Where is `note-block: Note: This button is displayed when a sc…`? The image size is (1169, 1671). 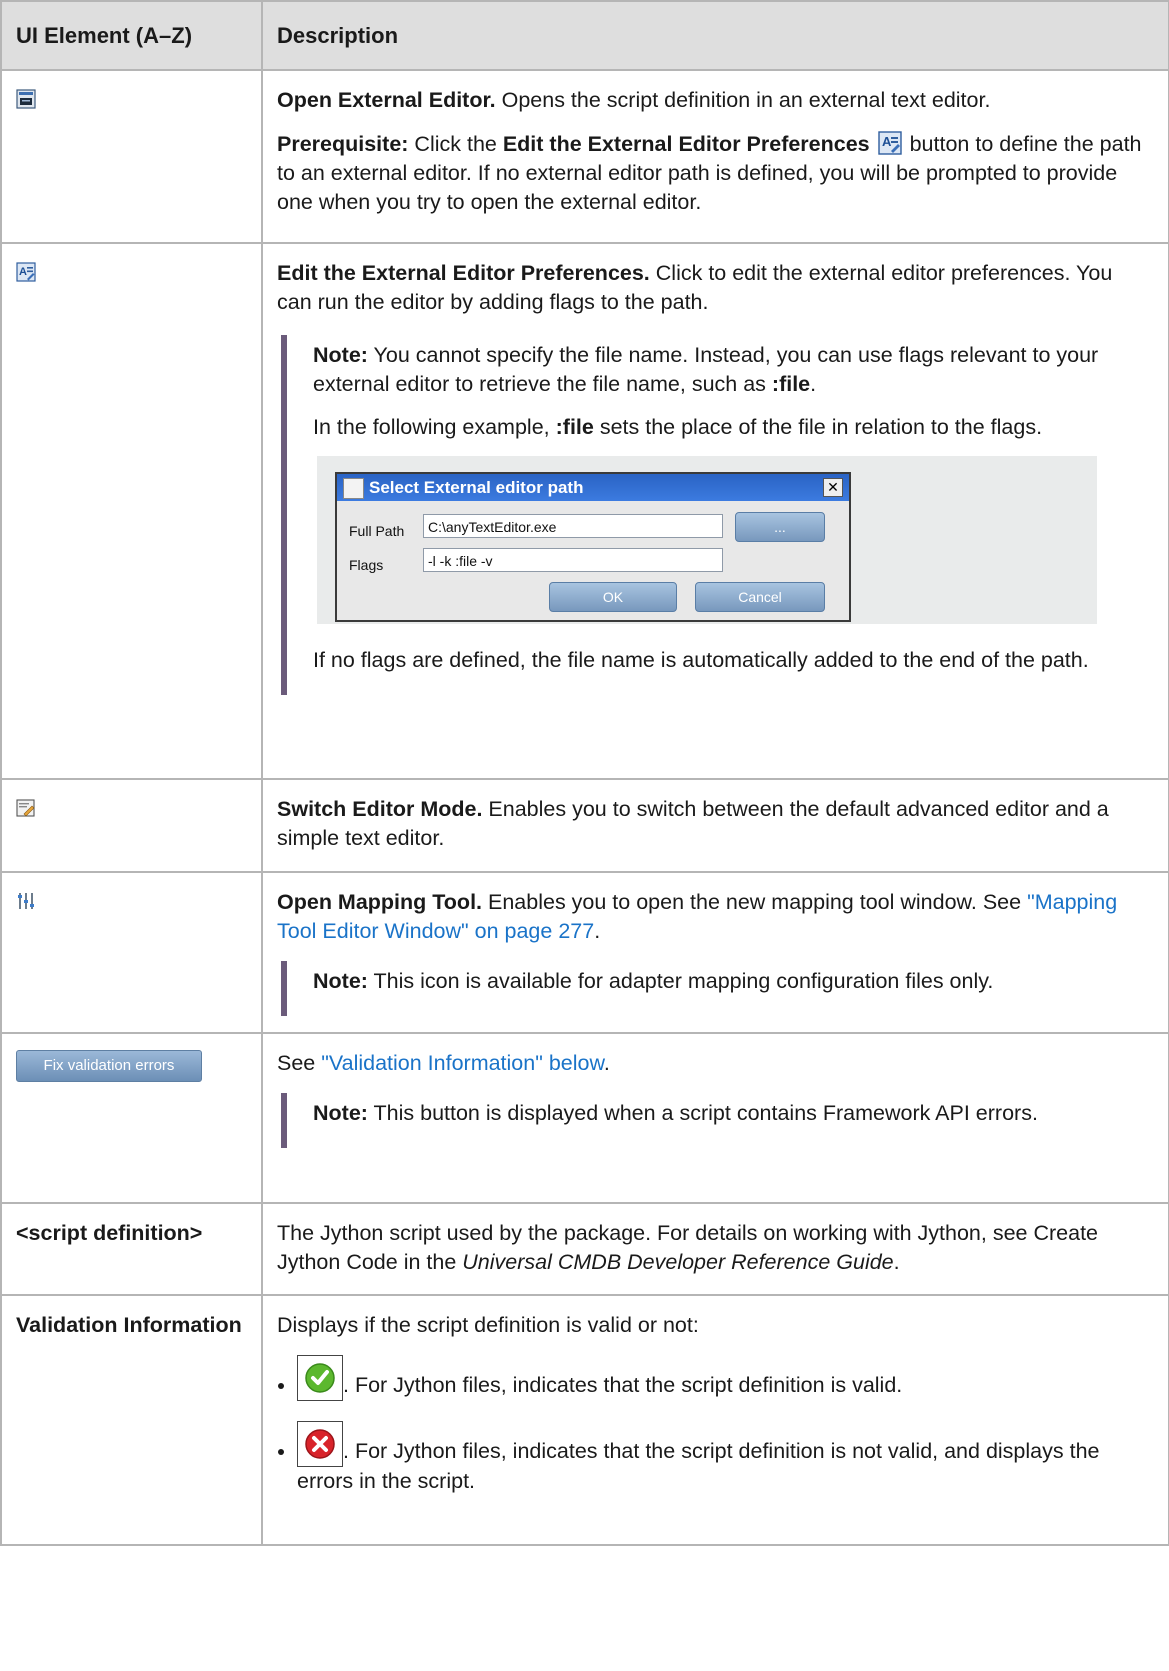
note-block: Note: This button is displayed when a sc… is located at coordinates (716, 1120).